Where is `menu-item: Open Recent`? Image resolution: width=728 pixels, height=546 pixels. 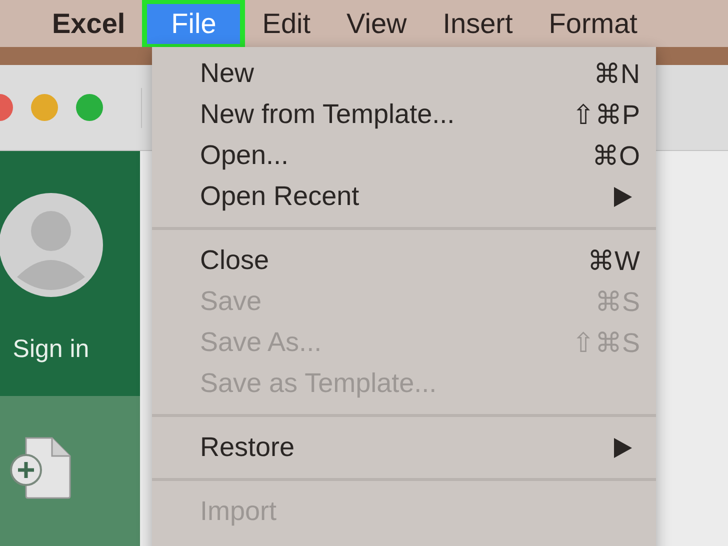 menu-item: Open Recent is located at coordinates (404, 196).